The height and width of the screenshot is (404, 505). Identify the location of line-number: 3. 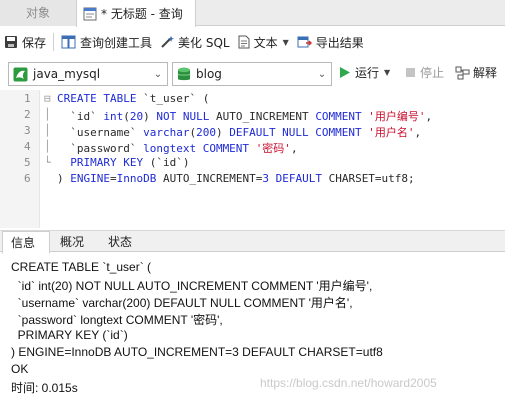
(27, 130).